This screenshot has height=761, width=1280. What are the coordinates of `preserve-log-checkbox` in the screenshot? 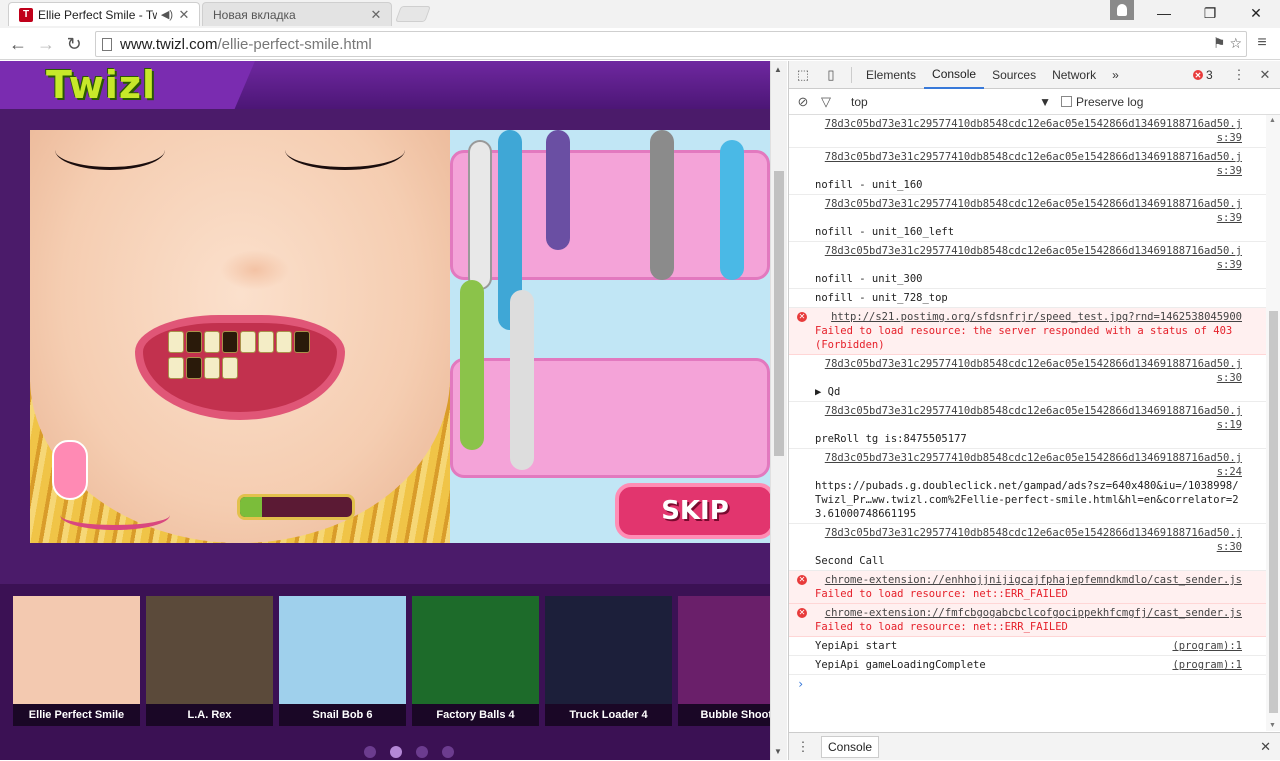 It's located at (1066, 101).